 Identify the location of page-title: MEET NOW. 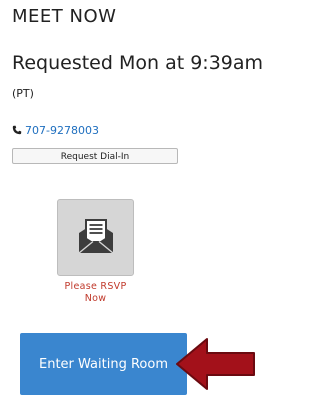
(64, 16).